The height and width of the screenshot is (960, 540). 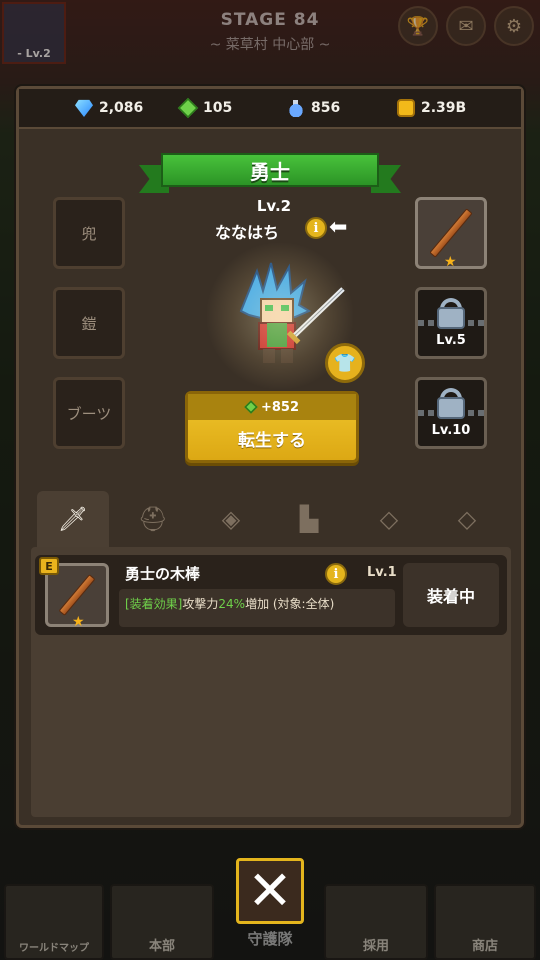 I want to click on tab-necklace-2: ◇, so click(x=467, y=519).